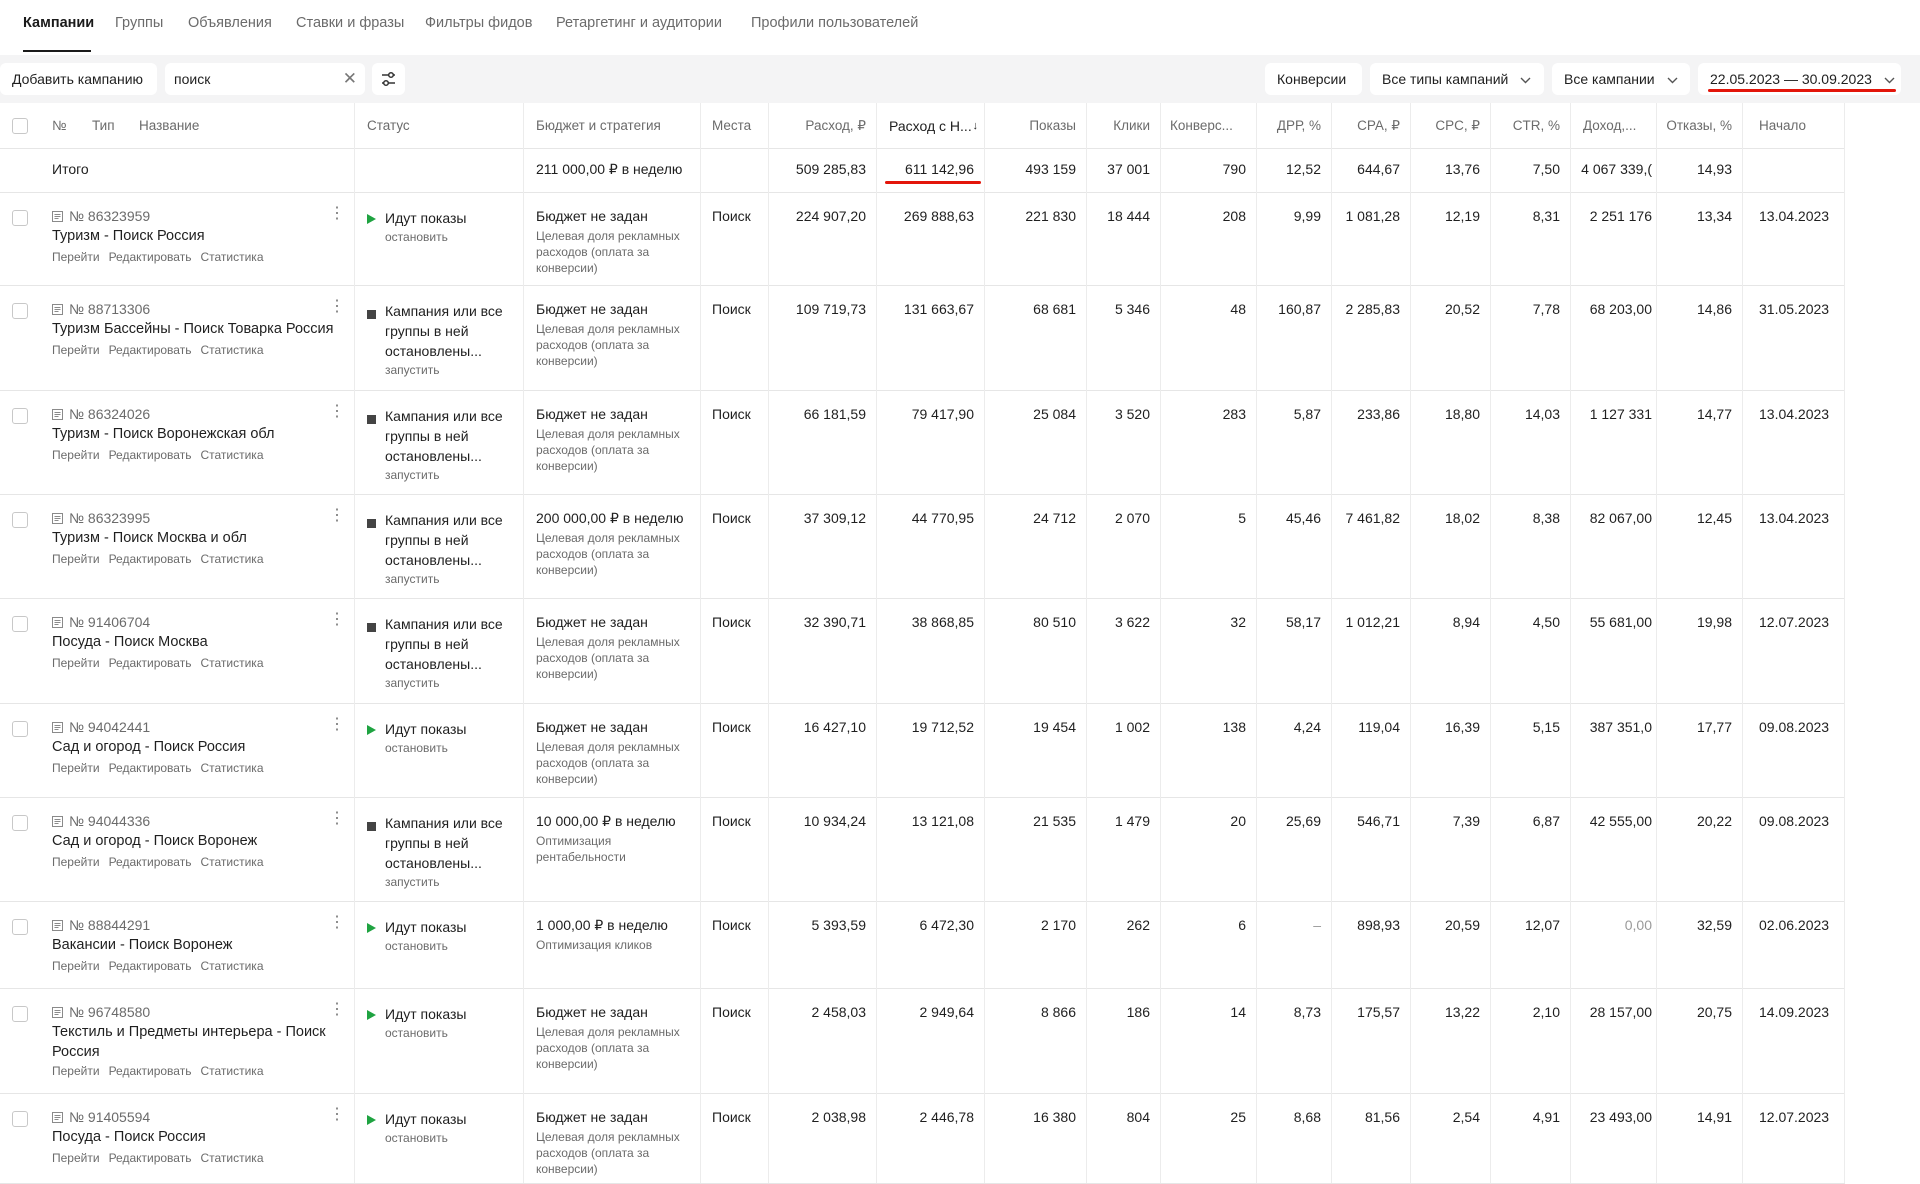 The height and width of the screenshot is (1184, 1920). What do you see at coordinates (197, 642) in the screenshot?
I see `campaign-name: Посуда - Поиск Москва` at bounding box center [197, 642].